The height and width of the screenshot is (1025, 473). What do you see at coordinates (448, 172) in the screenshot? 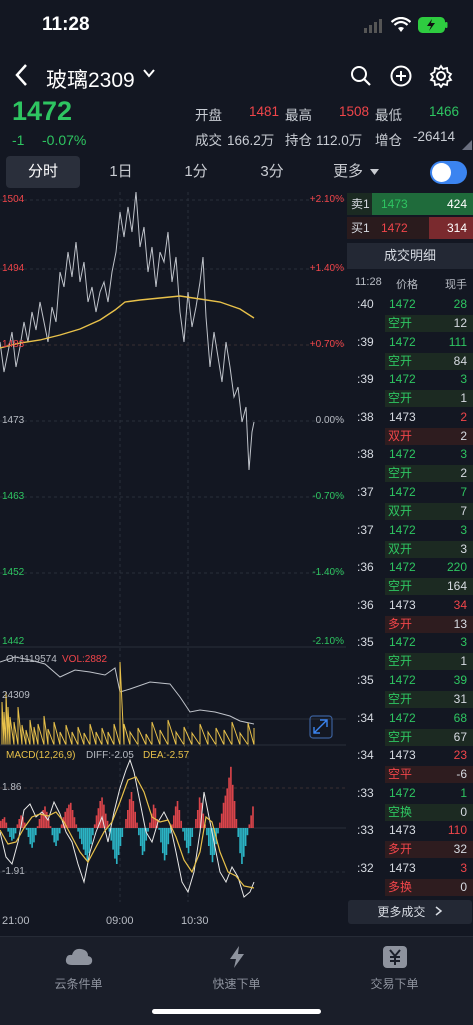
I see `chart-toggle` at bounding box center [448, 172].